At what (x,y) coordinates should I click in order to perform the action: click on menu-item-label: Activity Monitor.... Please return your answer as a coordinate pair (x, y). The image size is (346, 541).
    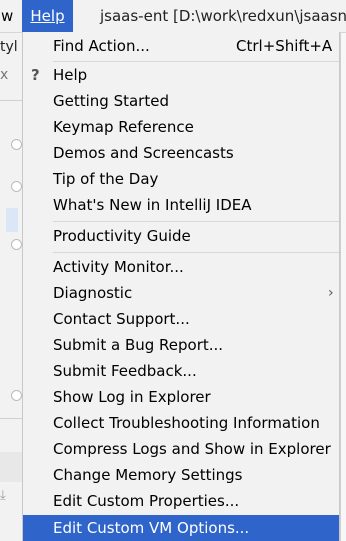
    Looking at the image, I should click on (118, 267).